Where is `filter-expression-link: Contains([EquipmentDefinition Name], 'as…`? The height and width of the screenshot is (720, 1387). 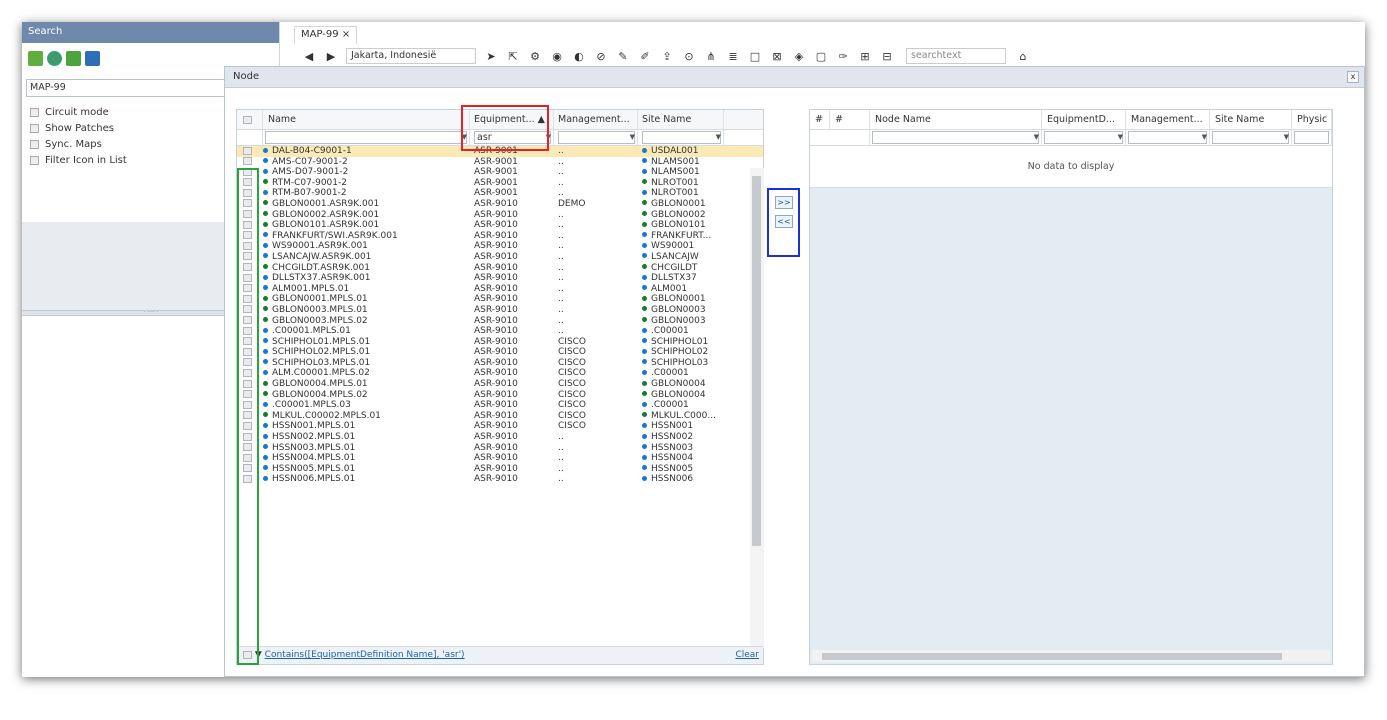
filter-expression-link: Contains([EquipmentDefinition Name], 'as… is located at coordinates (365, 655).